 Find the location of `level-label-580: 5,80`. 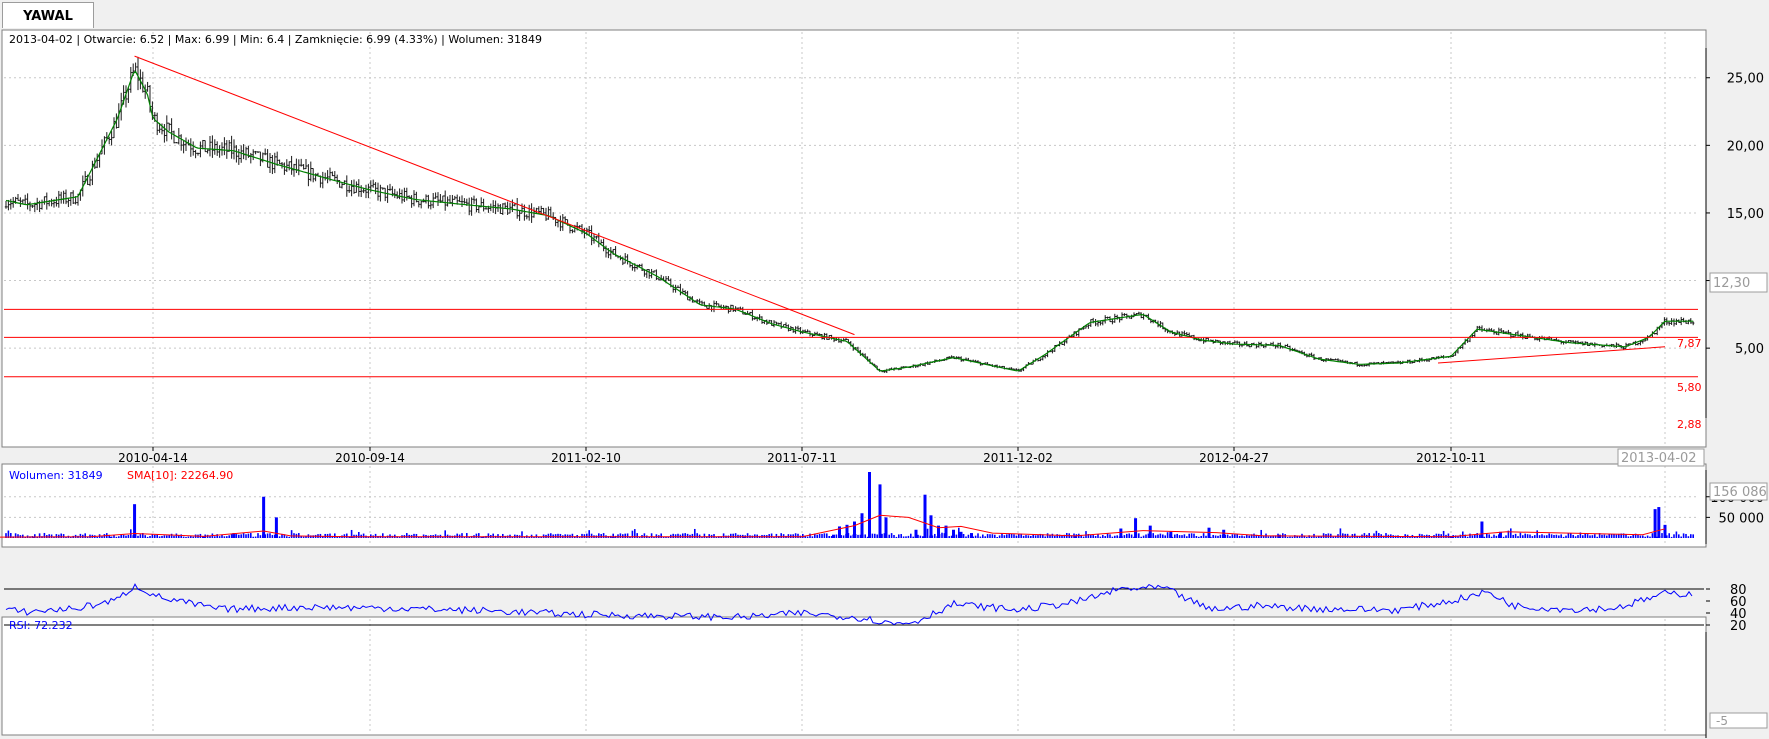

level-label-580: 5,80 is located at coordinates (1689, 387).